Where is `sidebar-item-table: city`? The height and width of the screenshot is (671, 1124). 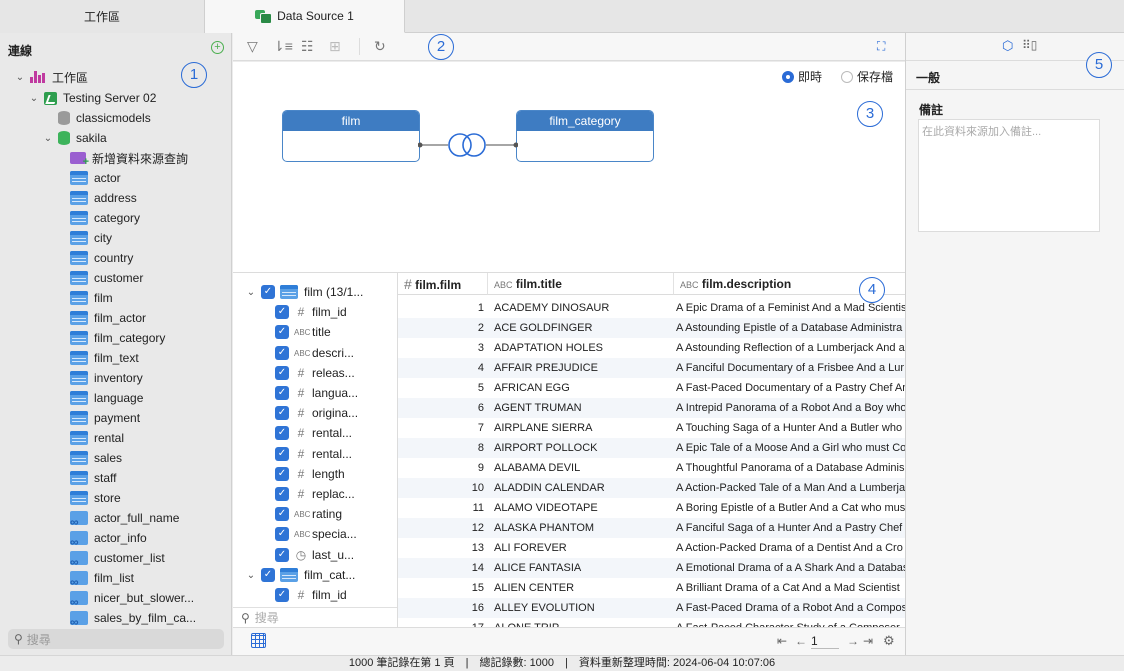 sidebar-item-table: city is located at coordinates (91, 238).